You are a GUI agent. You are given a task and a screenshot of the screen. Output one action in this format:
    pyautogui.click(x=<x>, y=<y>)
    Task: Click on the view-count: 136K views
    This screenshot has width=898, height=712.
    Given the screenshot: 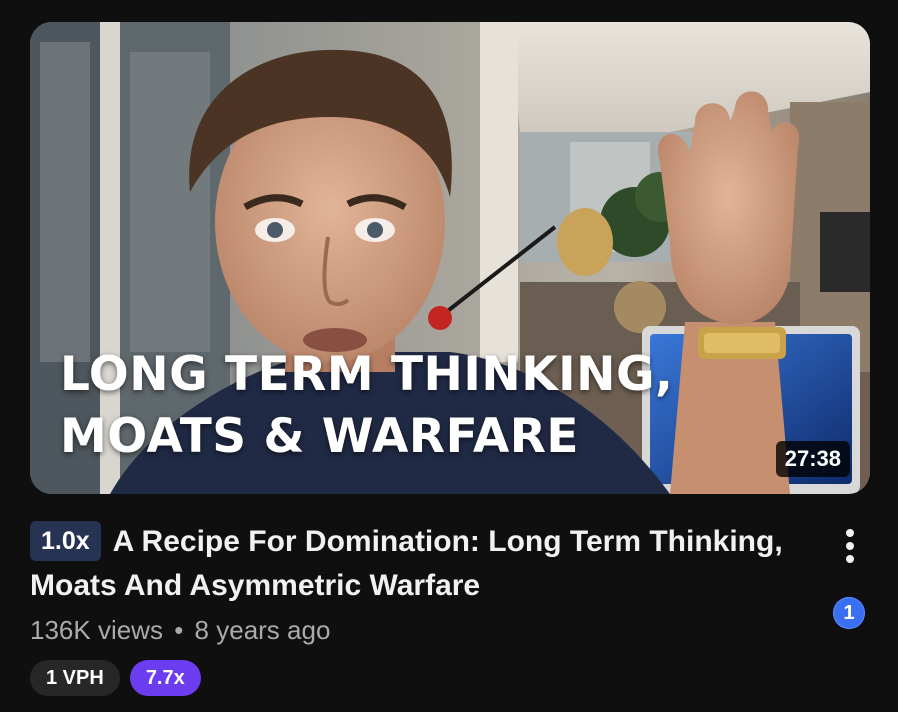 What is the action you would take?
    pyautogui.click(x=96, y=630)
    